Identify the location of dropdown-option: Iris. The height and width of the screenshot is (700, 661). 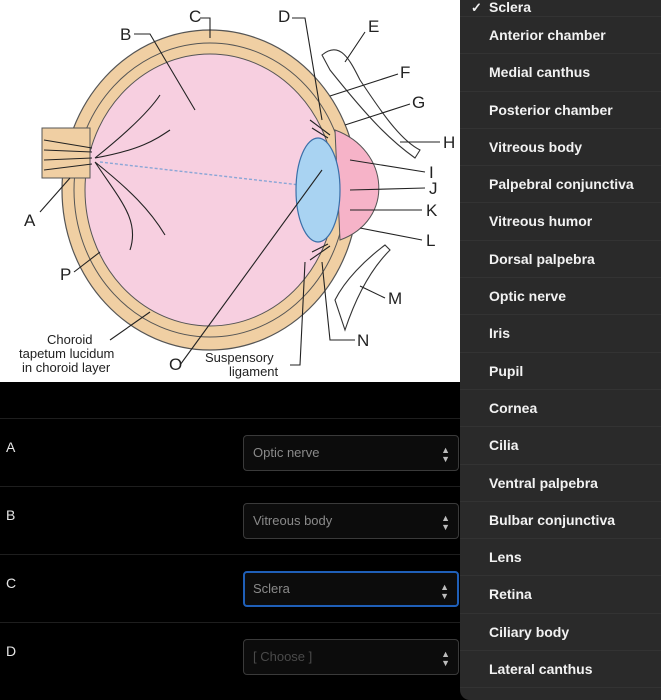
(560, 334).